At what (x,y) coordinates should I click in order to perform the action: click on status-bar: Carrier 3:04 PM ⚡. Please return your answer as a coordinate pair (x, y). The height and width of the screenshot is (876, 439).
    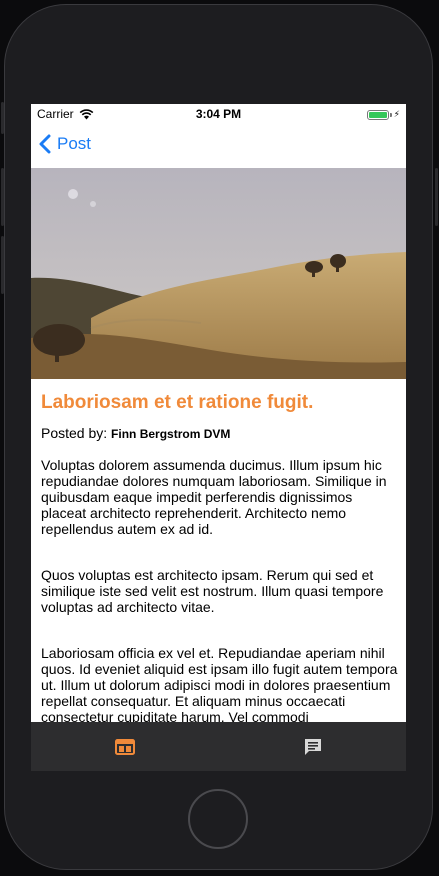
    Looking at the image, I should click on (218, 114).